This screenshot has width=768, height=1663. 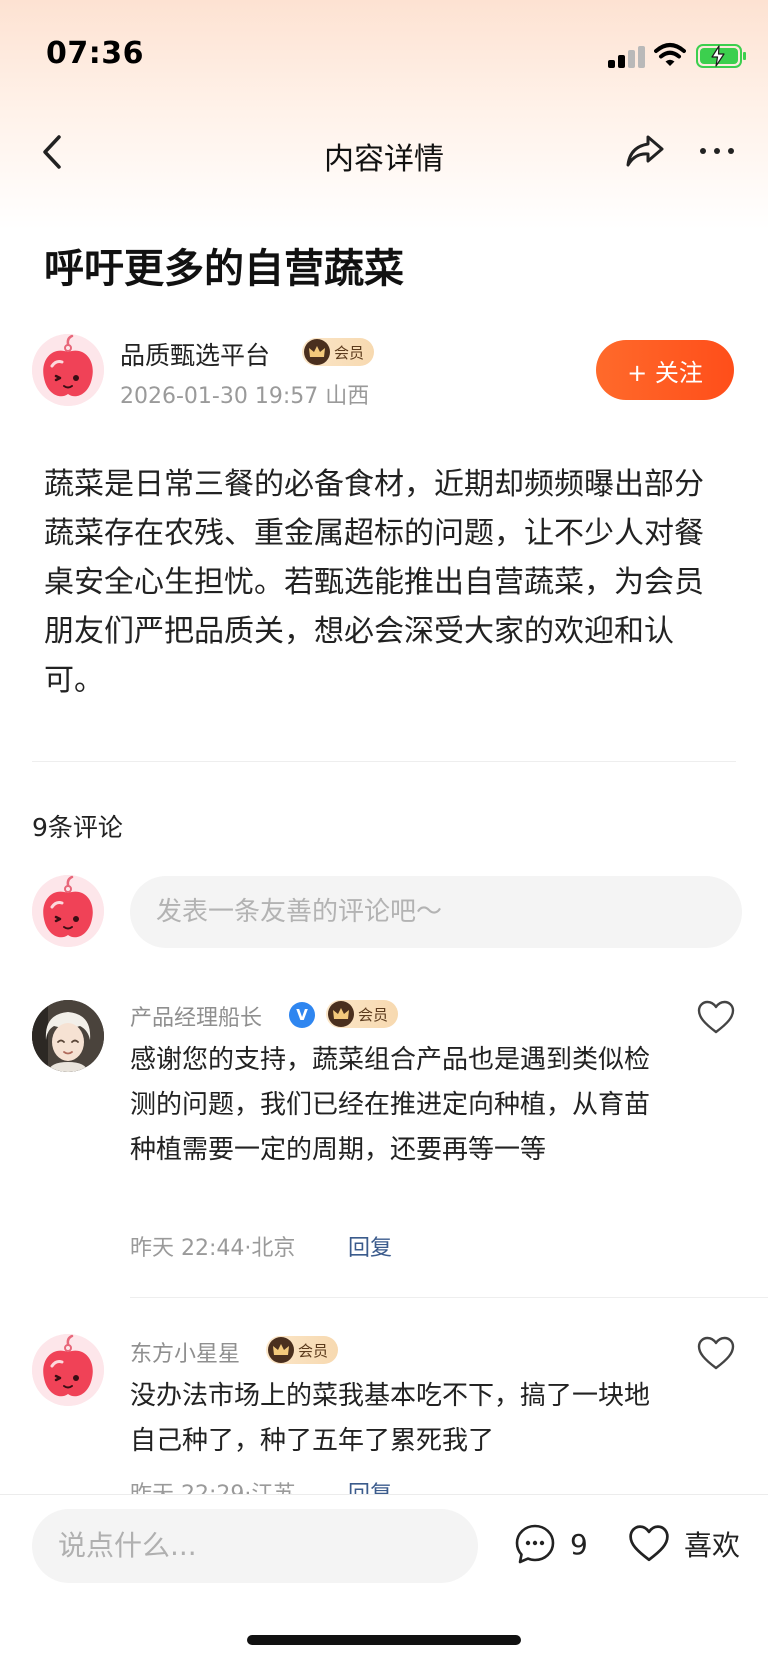 What do you see at coordinates (384, 1640) in the screenshot?
I see `home-indicator` at bounding box center [384, 1640].